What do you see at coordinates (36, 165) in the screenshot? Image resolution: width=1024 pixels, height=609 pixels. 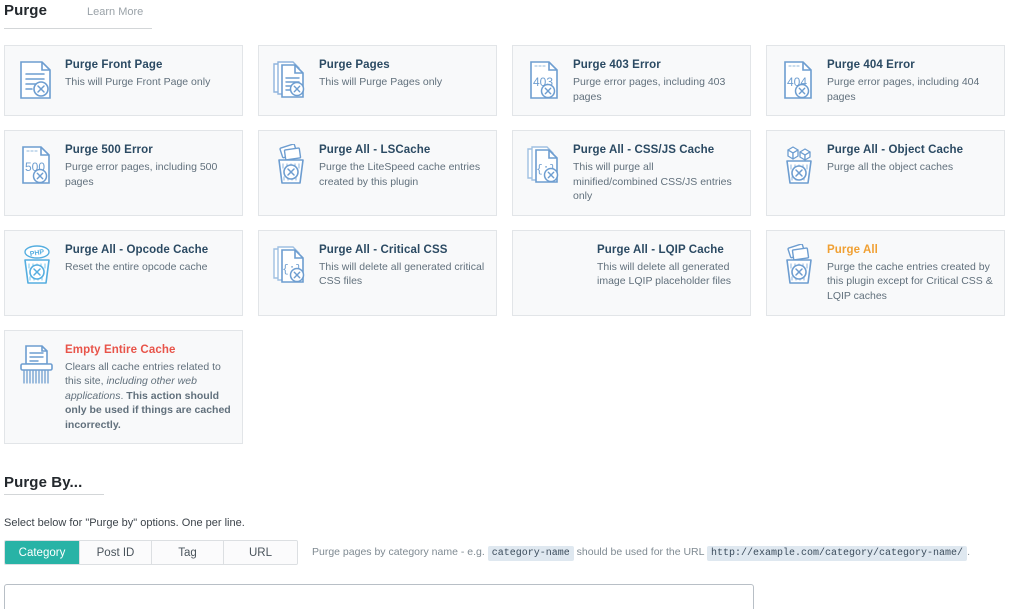 I see `error-500-page-icon: 500` at bounding box center [36, 165].